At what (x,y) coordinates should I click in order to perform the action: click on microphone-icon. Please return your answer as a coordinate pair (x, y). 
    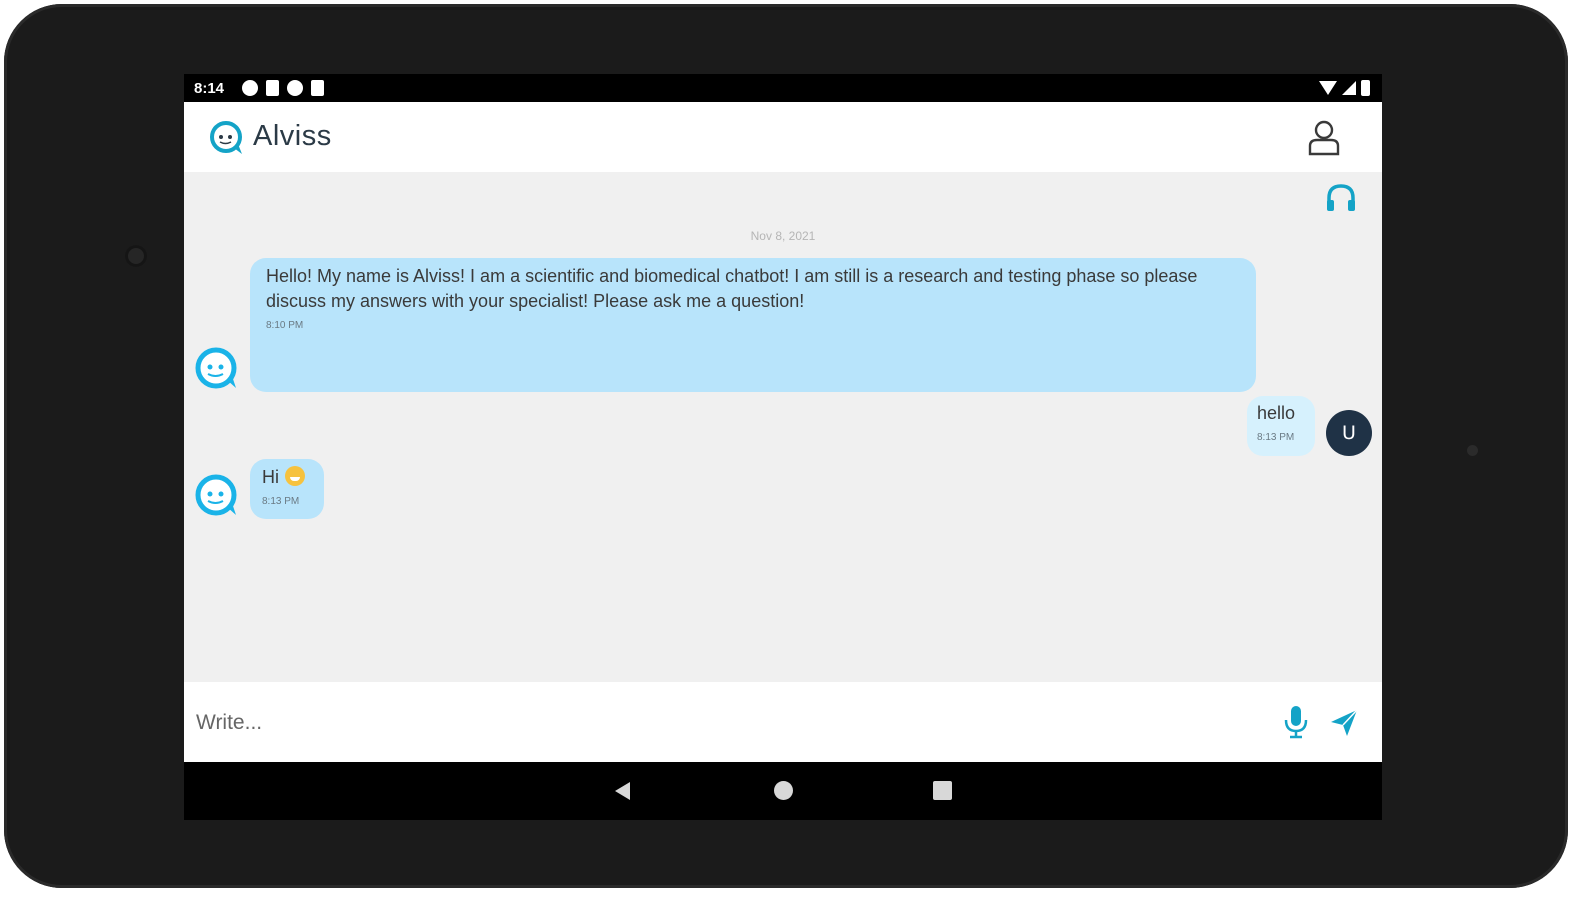
    Looking at the image, I should click on (1296, 722).